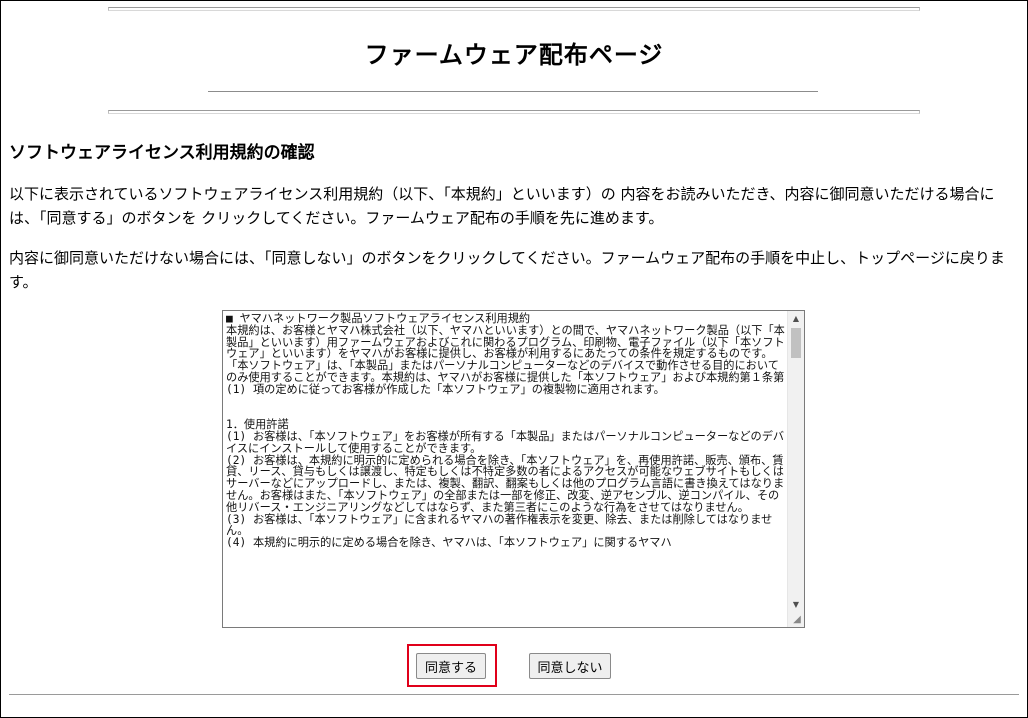  I want to click on page-title: ファームウェア配布ページ, so click(514, 55).